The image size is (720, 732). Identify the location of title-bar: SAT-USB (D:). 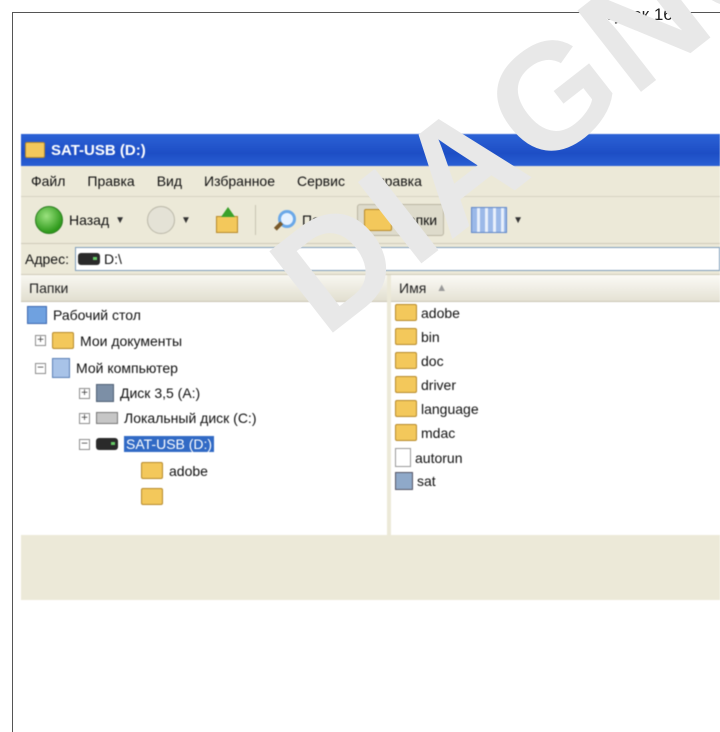
(370, 150).